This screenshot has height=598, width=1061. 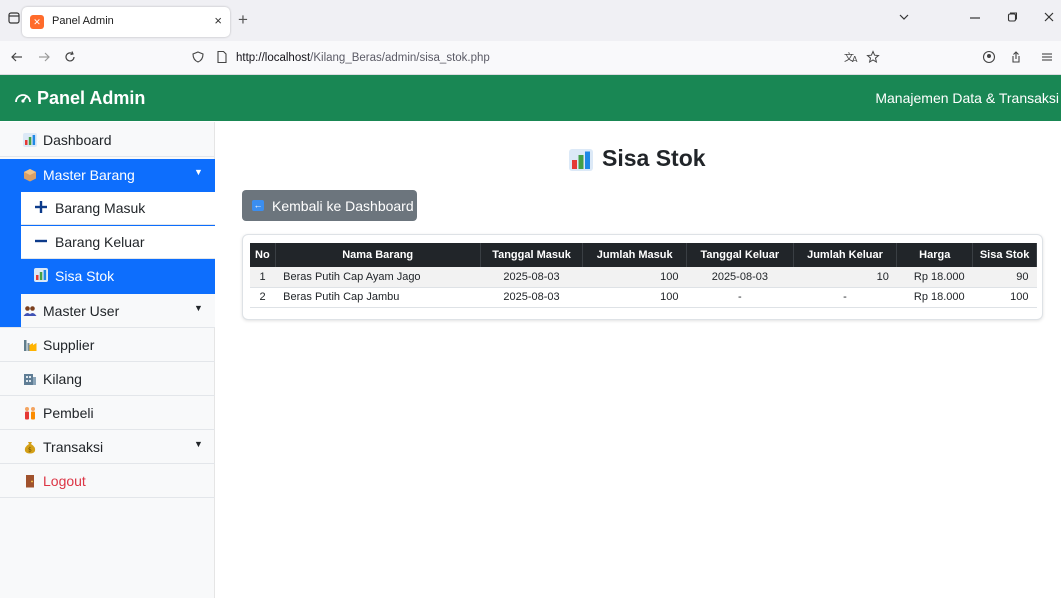 I want to click on cell-jumlah-keluar: 10, so click(x=845, y=277).